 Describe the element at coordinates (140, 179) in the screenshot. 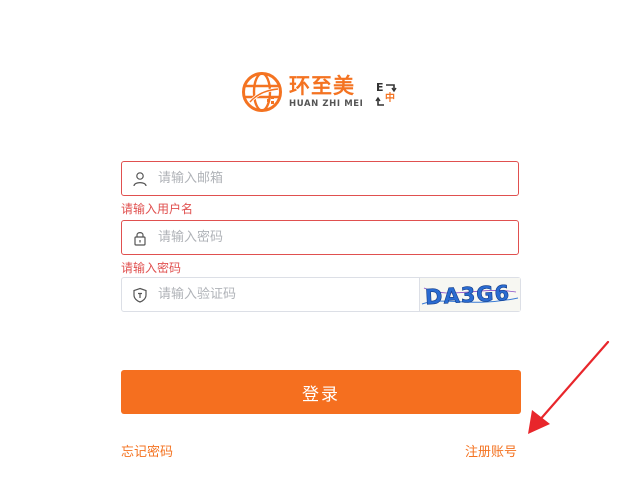

I see `user-icon` at that location.